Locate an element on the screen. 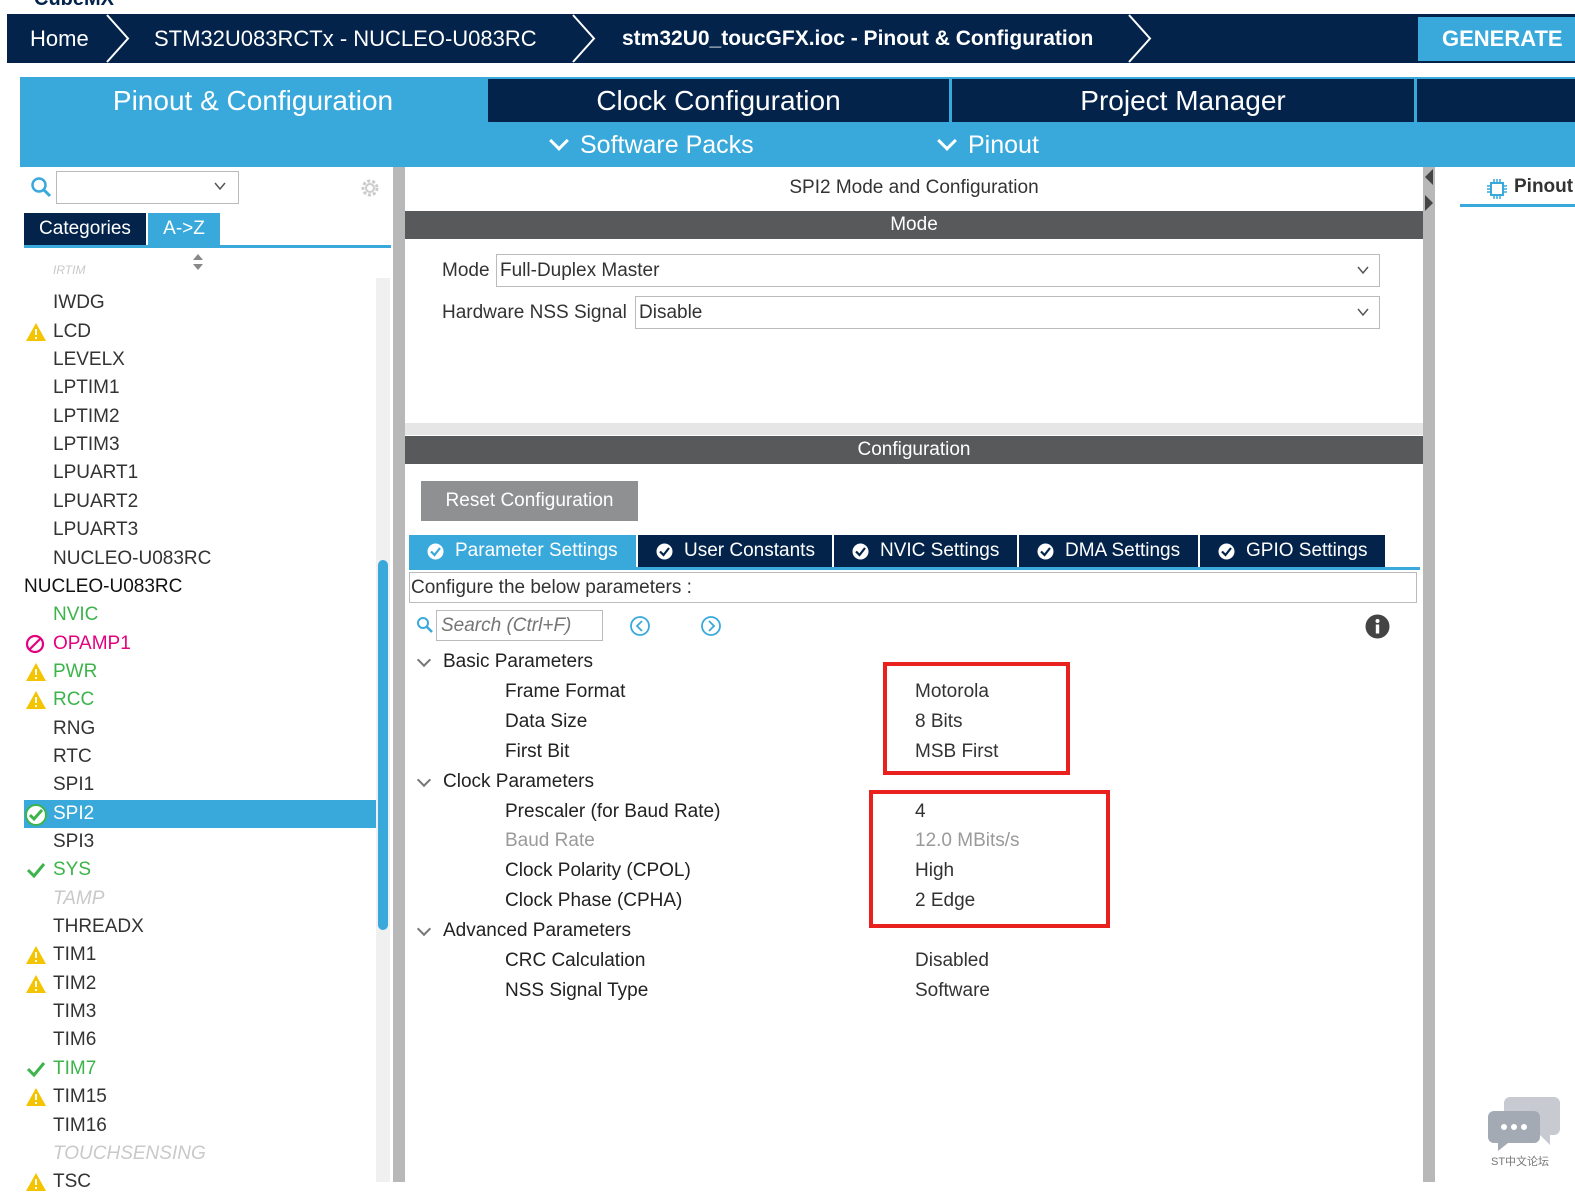 The width and height of the screenshot is (1575, 1201). component-item-label: SYS is located at coordinates (72, 870).